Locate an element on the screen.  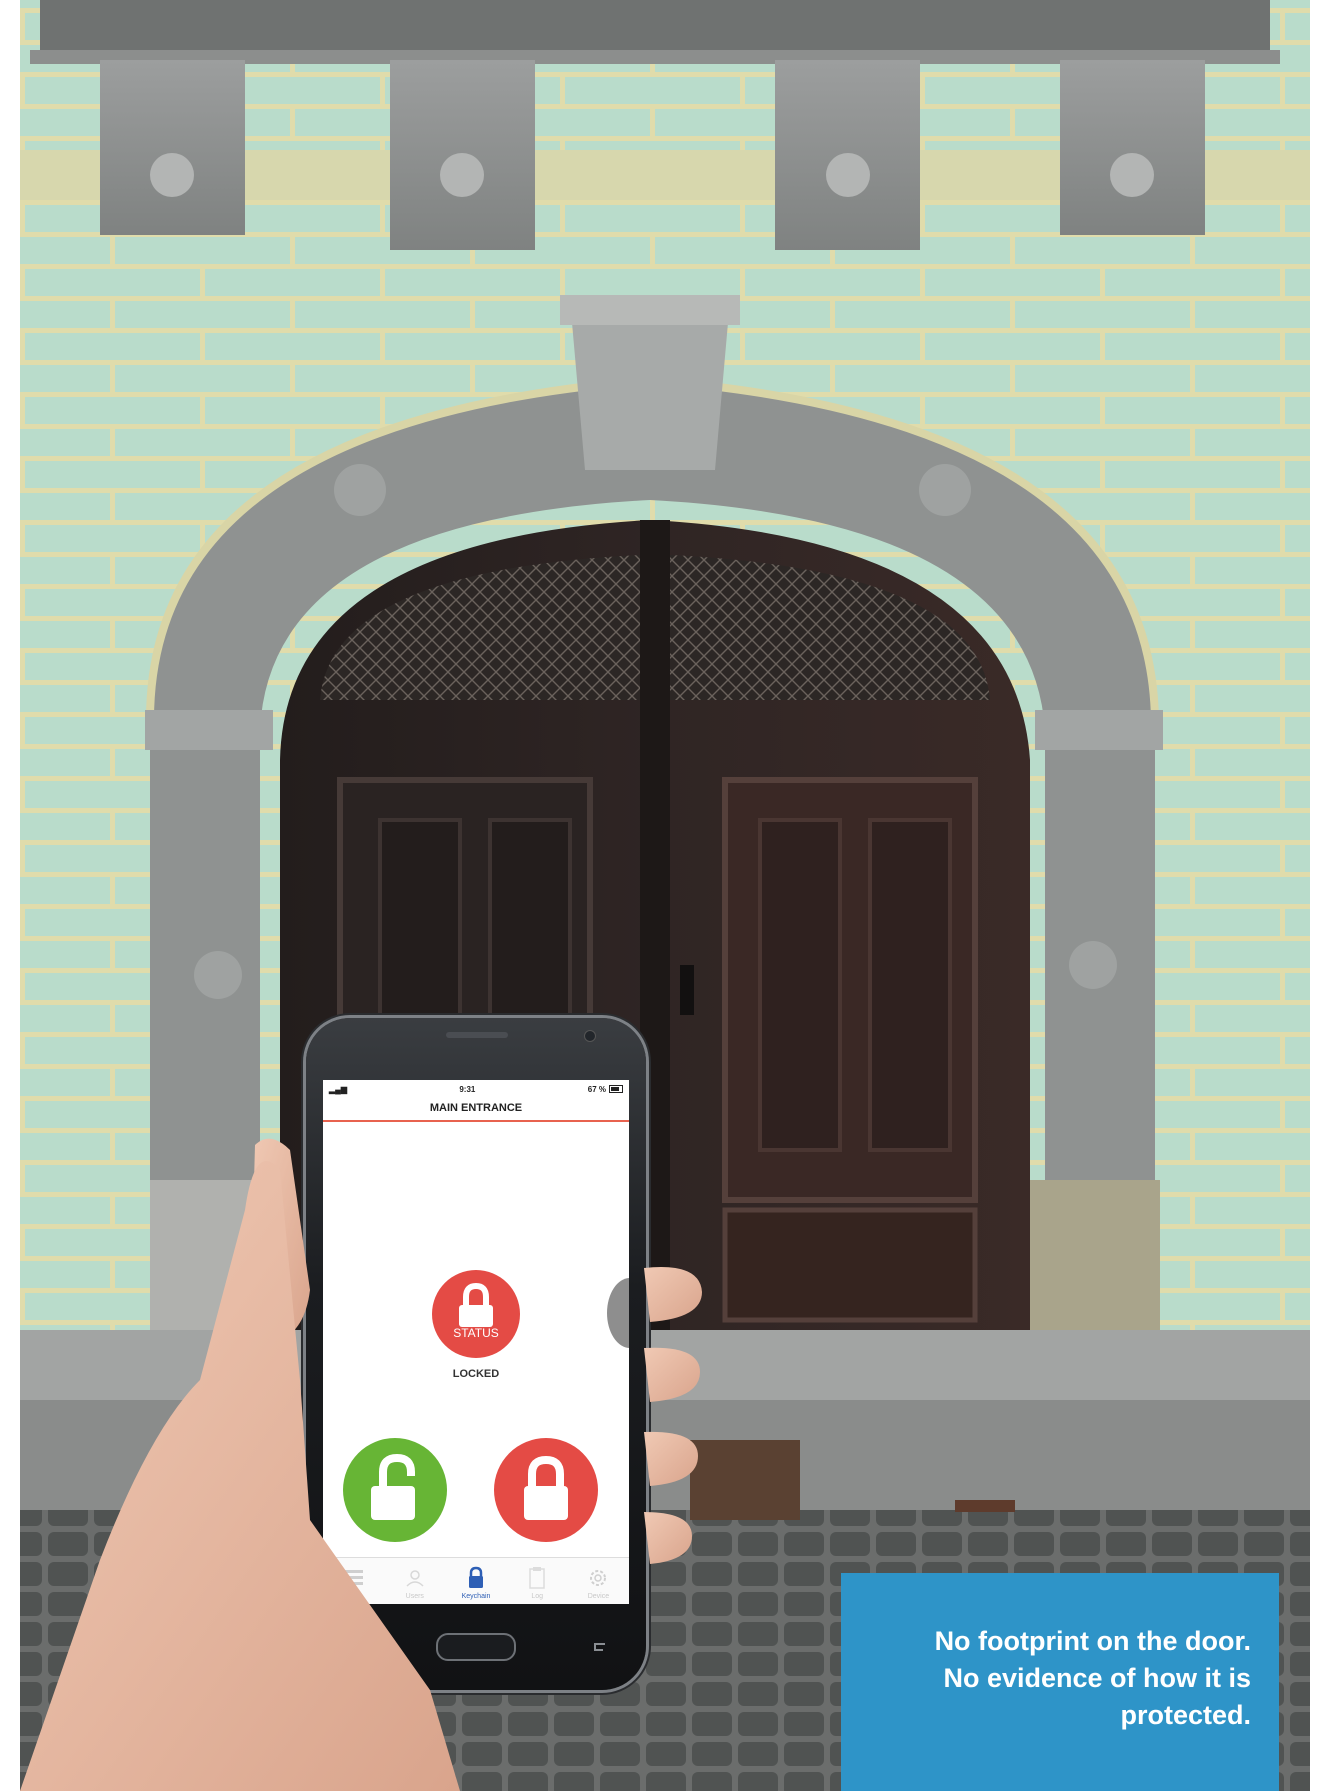
lock-status-text: LOCKED is located at coordinates (476, 1374).